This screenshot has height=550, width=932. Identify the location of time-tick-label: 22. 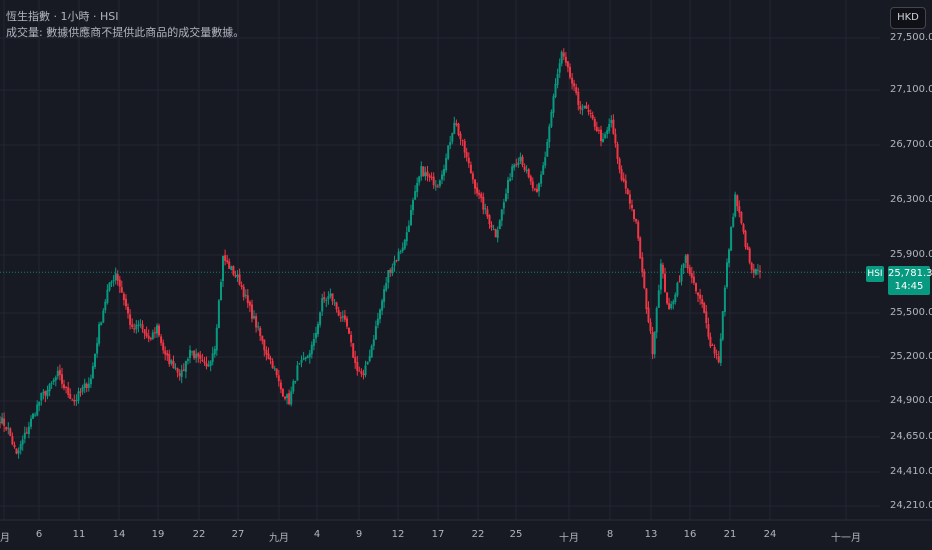
(199, 534).